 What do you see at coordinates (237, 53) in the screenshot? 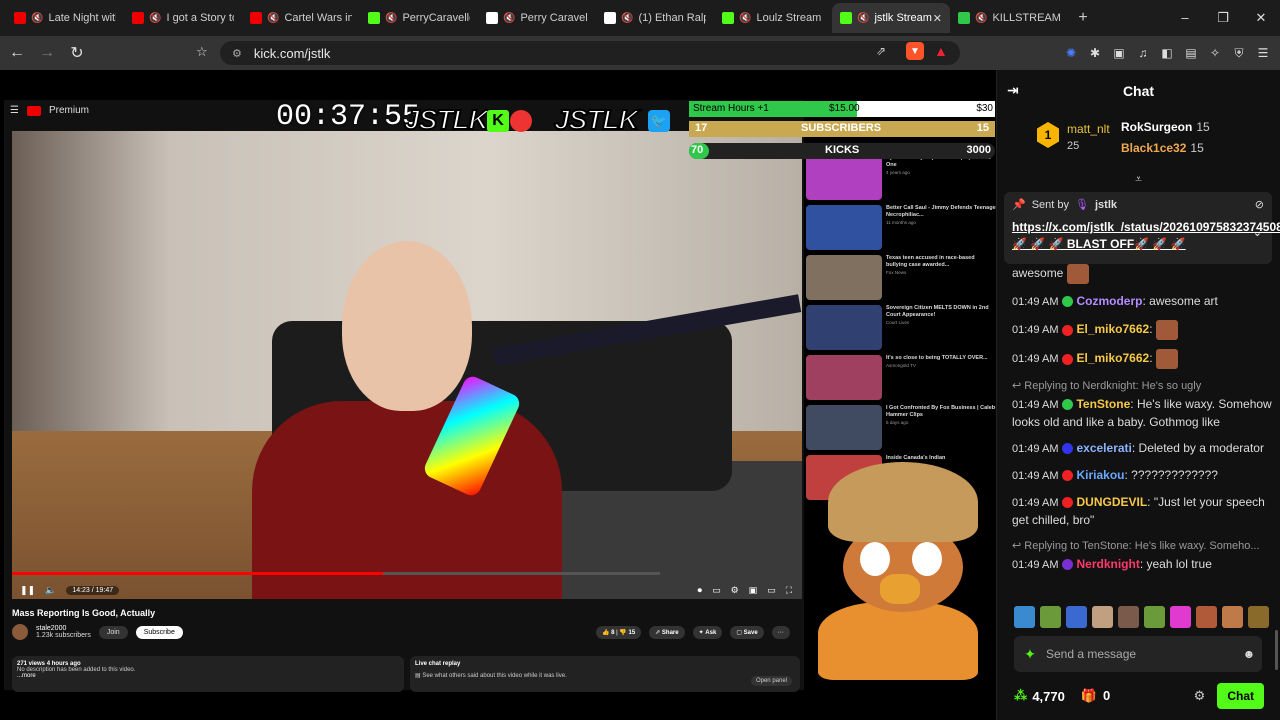
I see `site-settings-icon: ⚙` at bounding box center [237, 53].